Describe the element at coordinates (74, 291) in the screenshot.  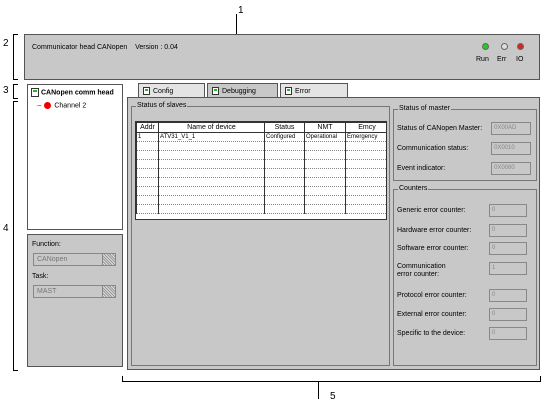
I see `task-select: MAST` at that location.